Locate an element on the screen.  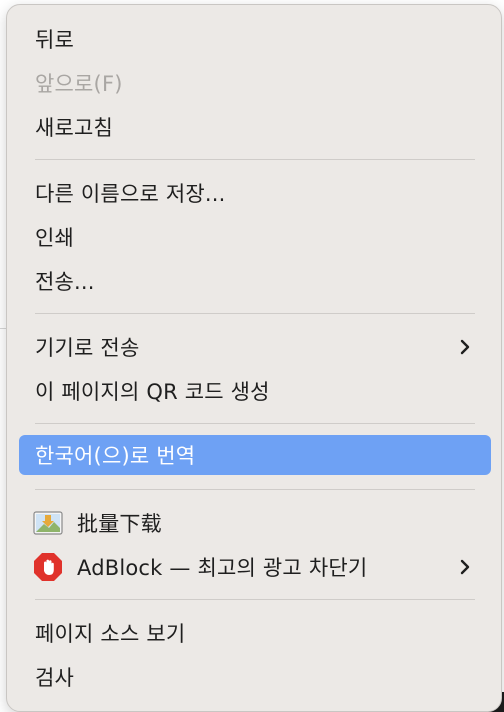
menu-item-print-label: 인쇄 is located at coordinates (55, 238).